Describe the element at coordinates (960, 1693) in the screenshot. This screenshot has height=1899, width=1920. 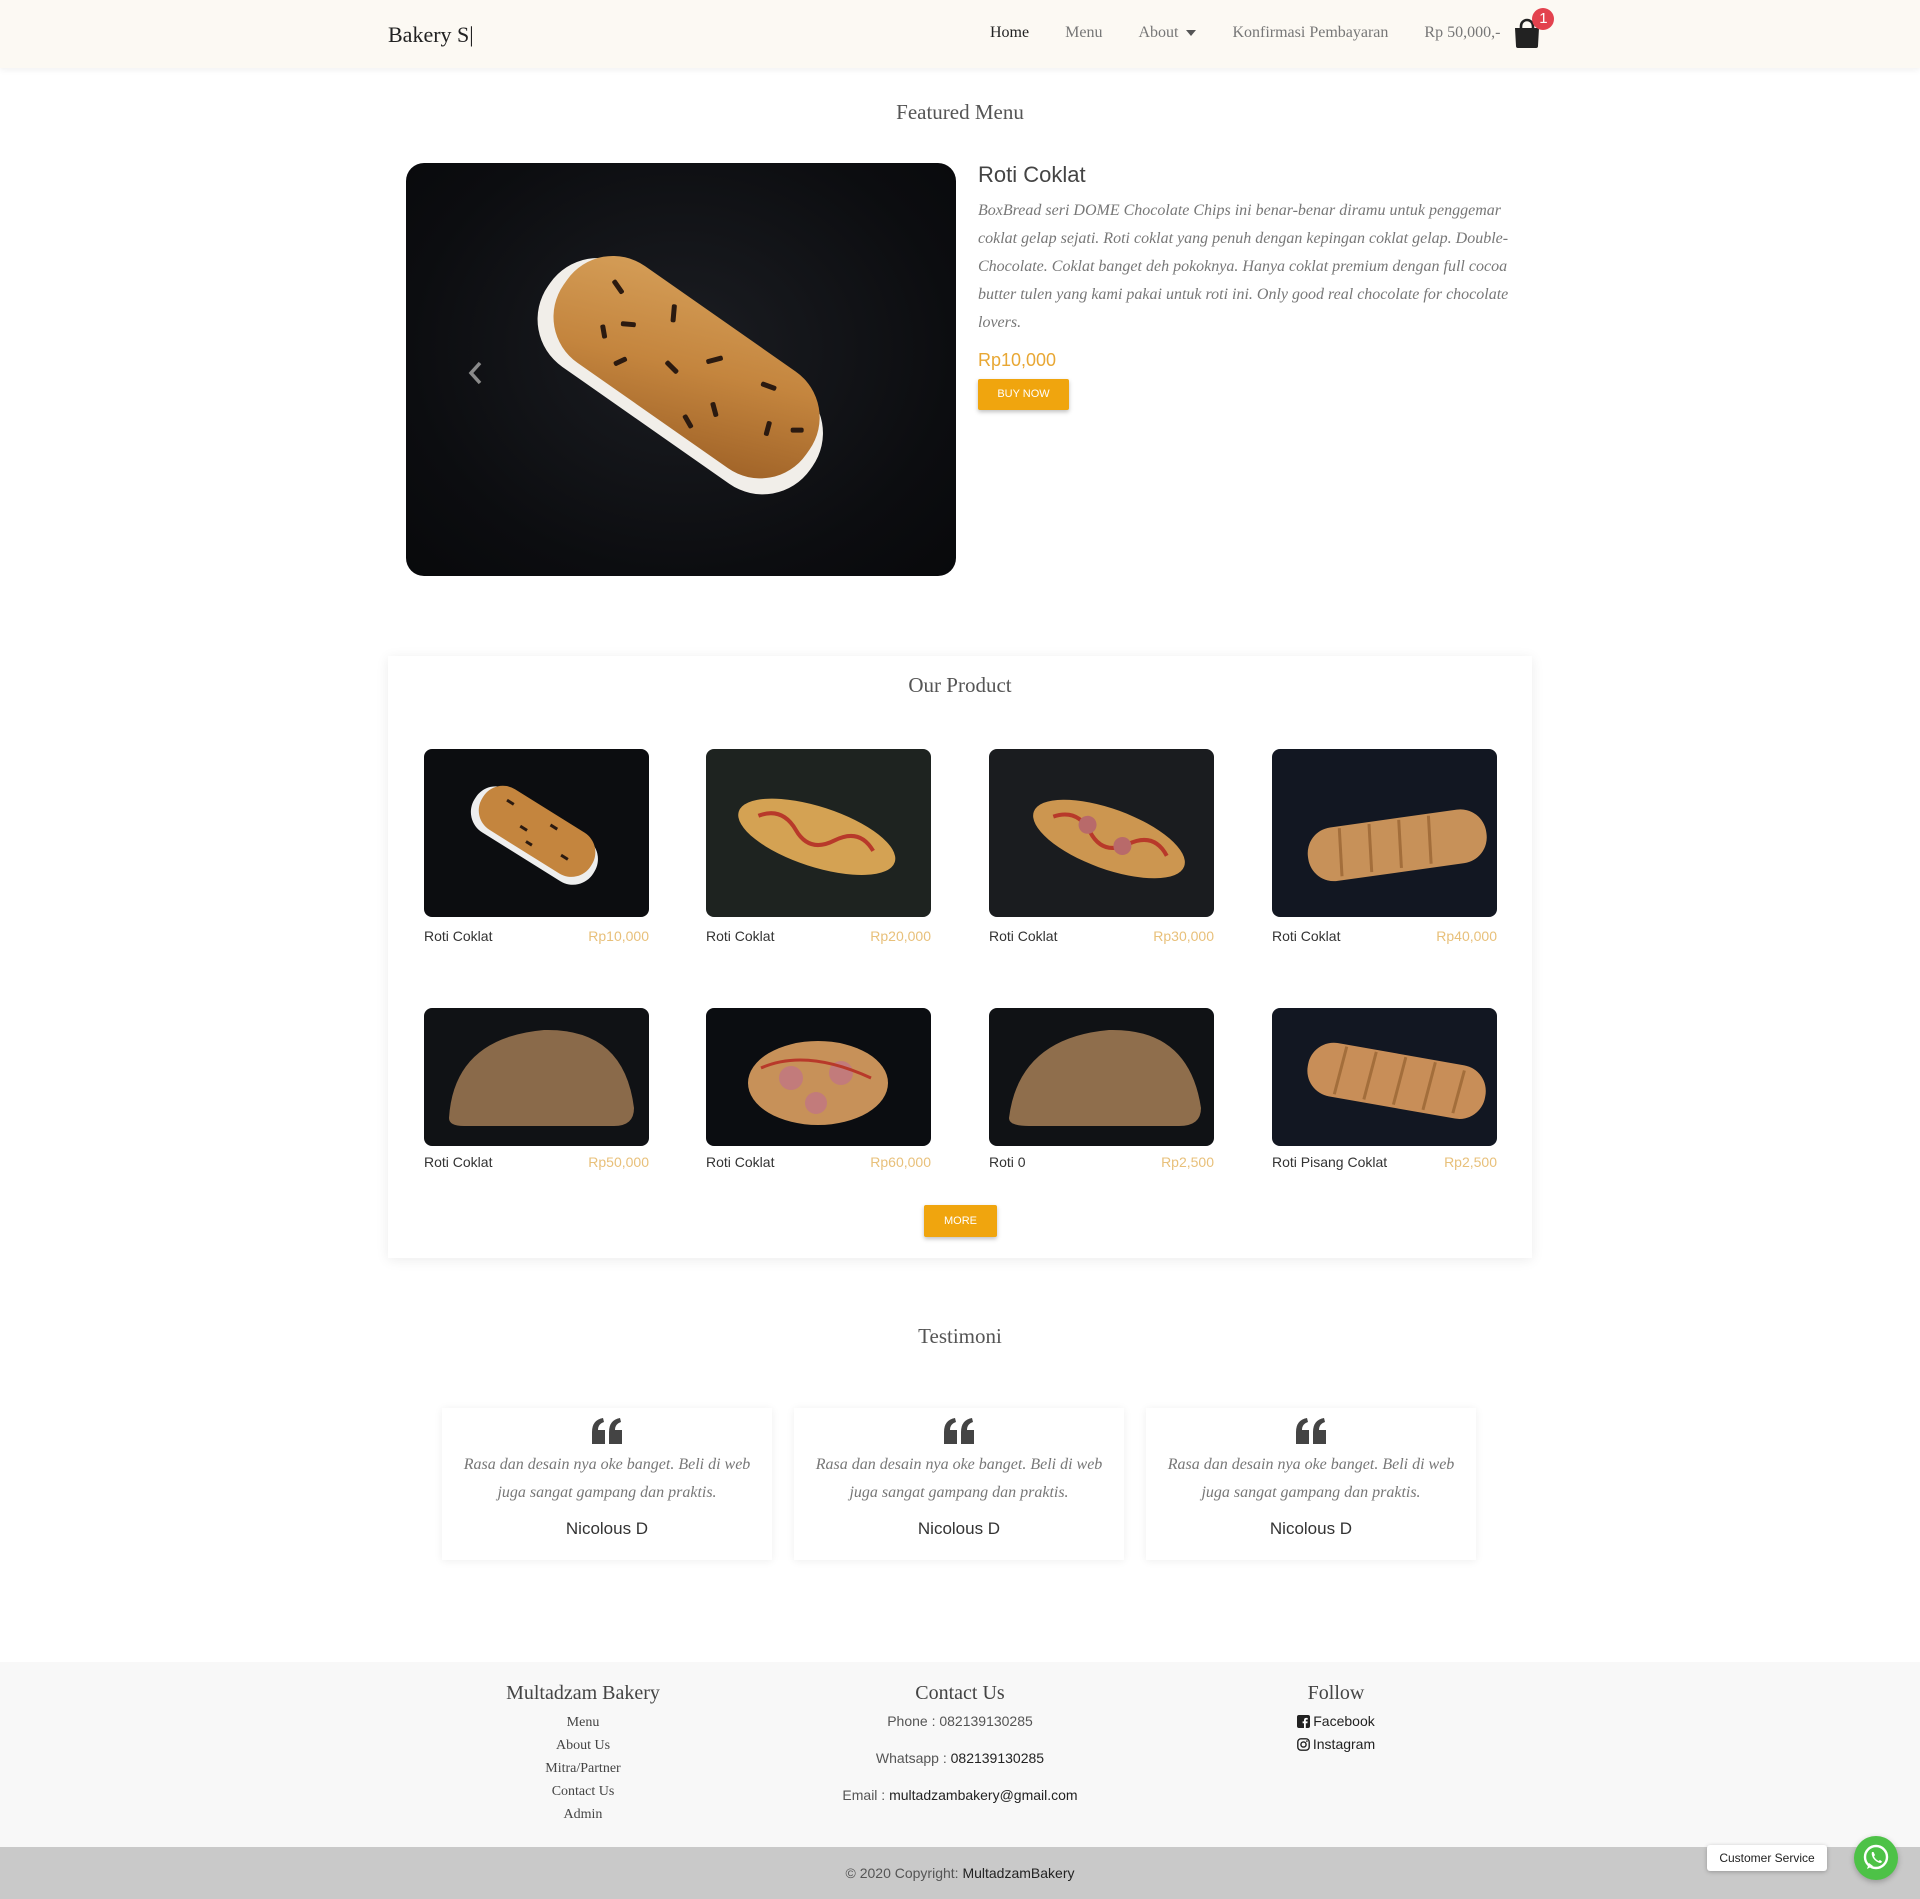
I see `footer-col2-title: Contact Us` at that location.